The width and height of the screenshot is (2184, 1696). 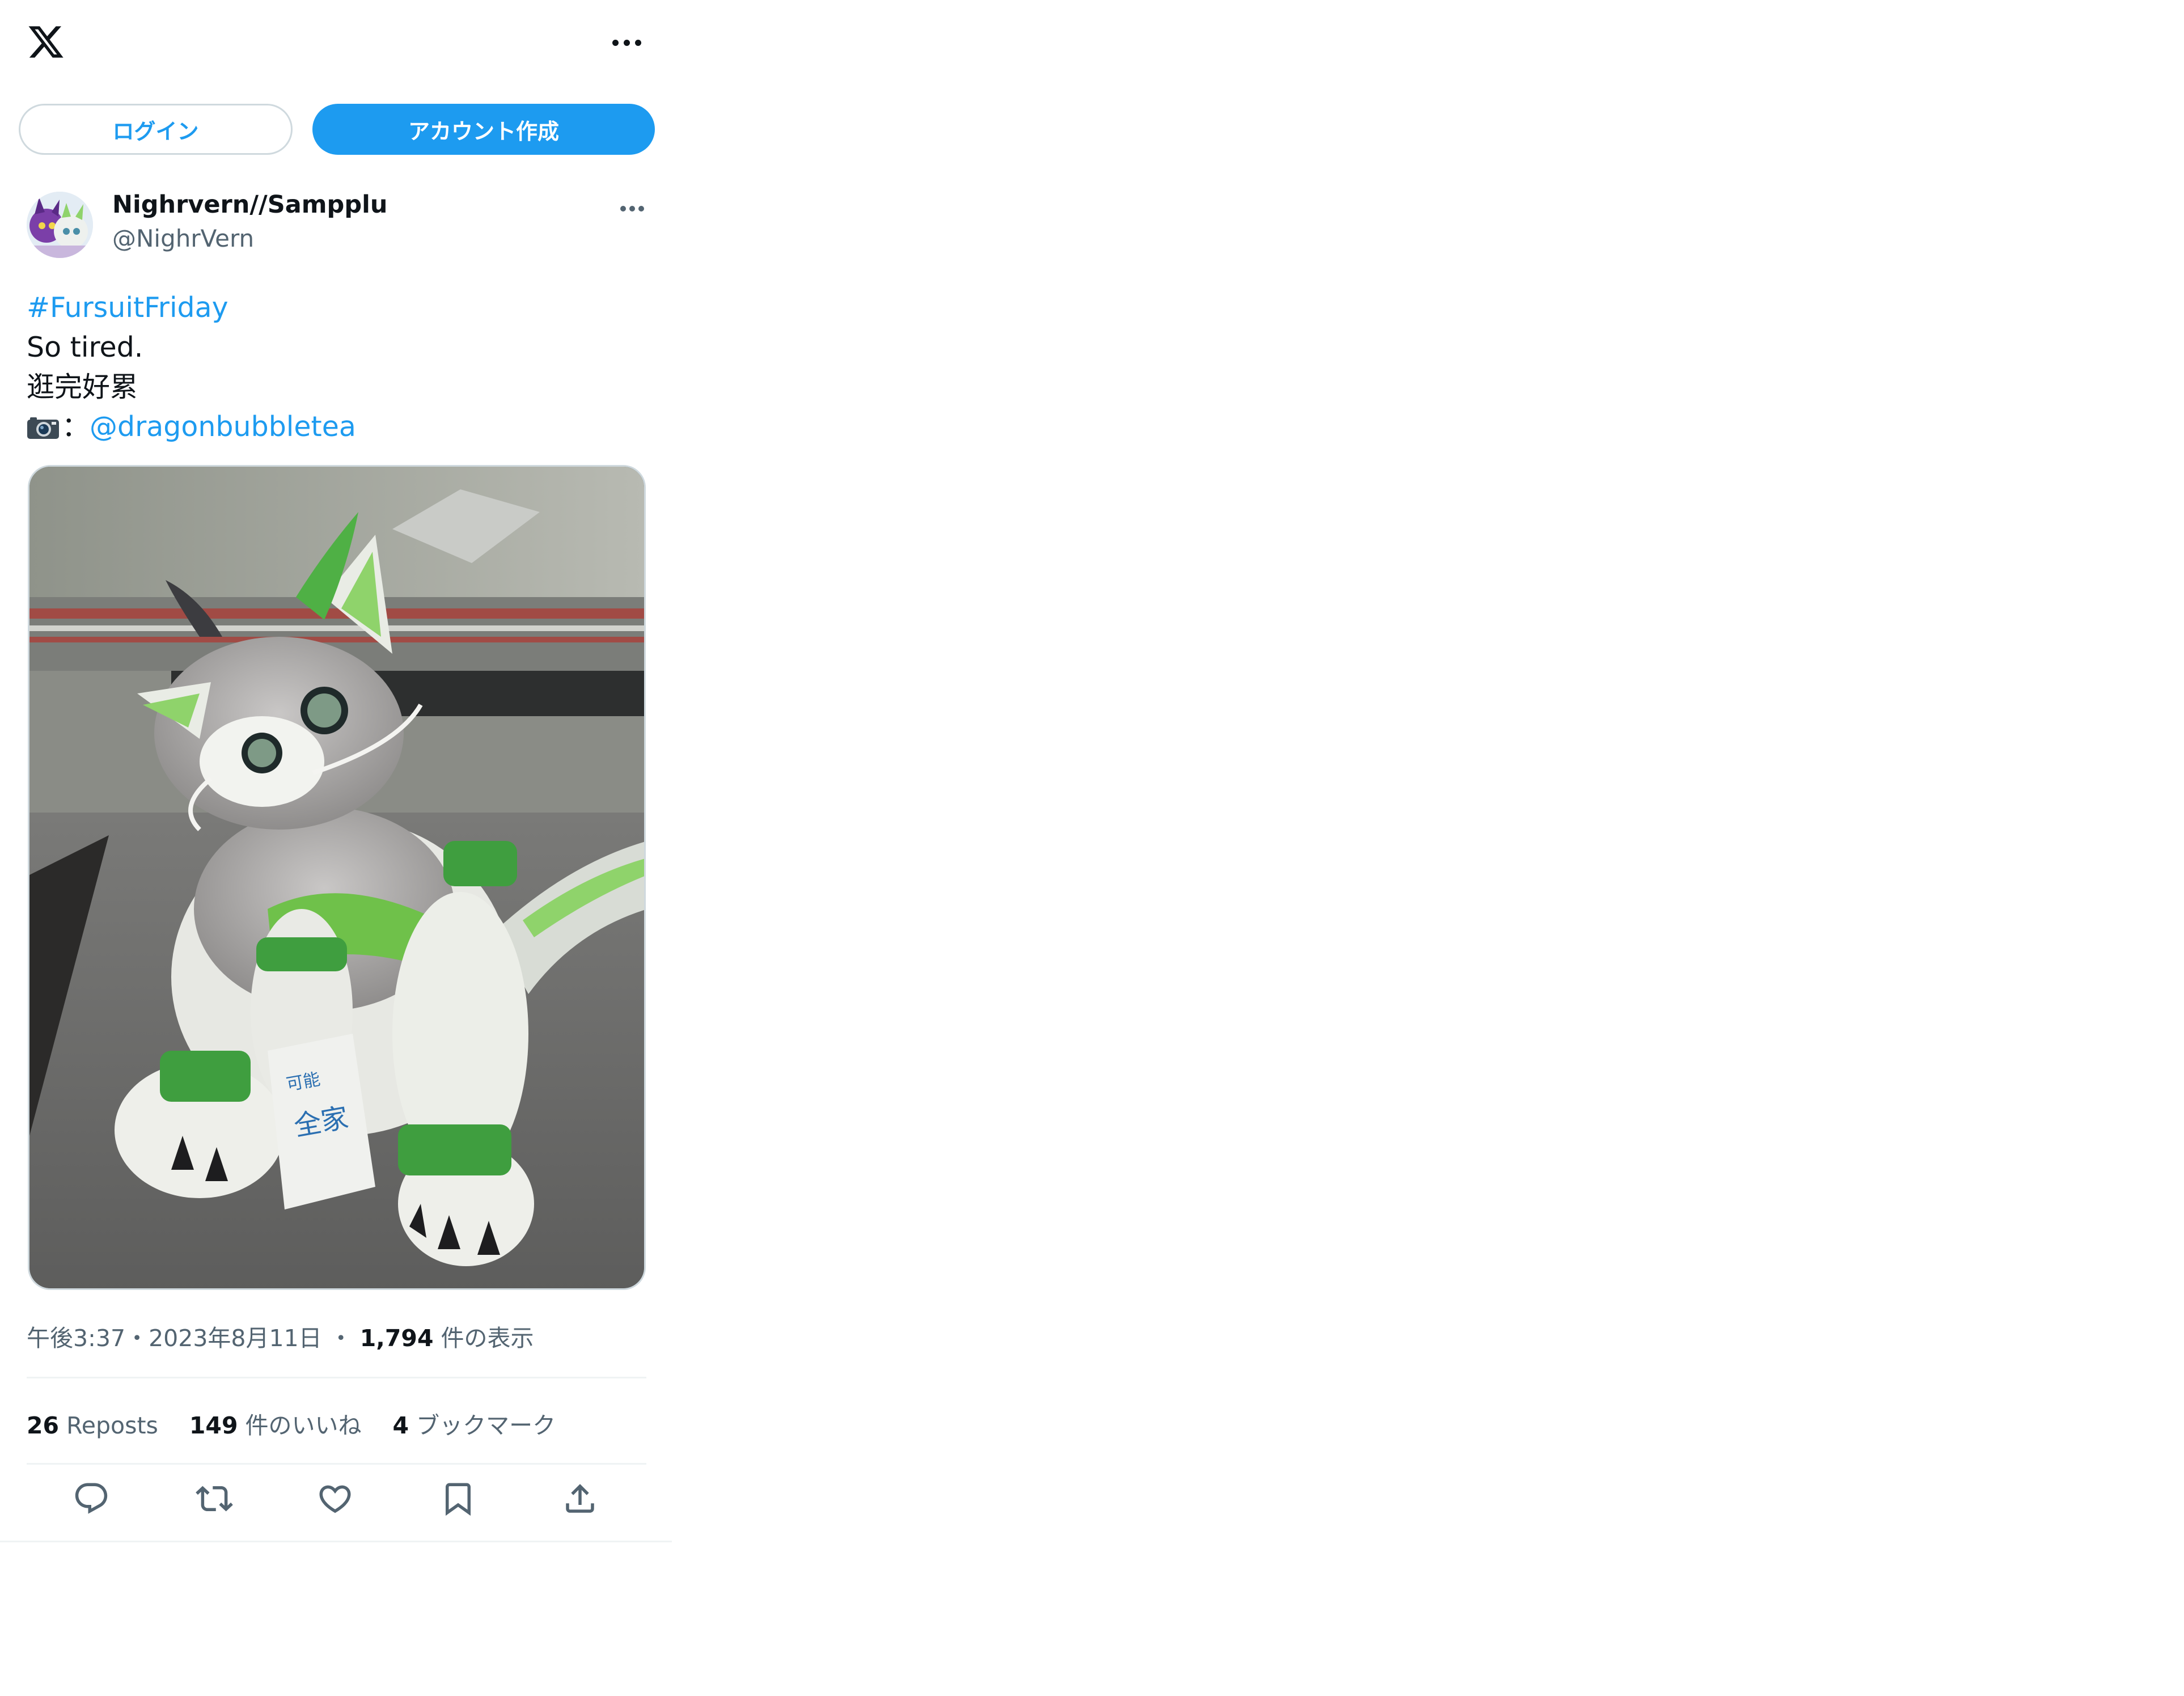 I want to click on tweet-text-line: 逛完好累, so click(x=82, y=387).